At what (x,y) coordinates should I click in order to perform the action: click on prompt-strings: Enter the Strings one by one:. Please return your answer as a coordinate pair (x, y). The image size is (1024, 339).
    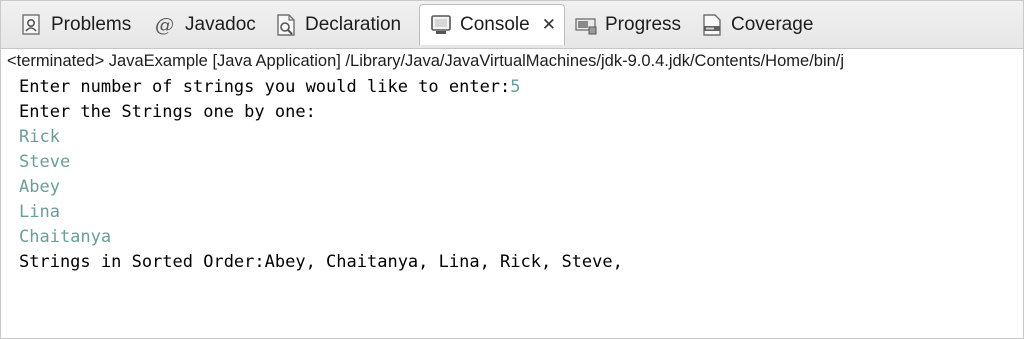
    Looking at the image, I should click on (167, 112).